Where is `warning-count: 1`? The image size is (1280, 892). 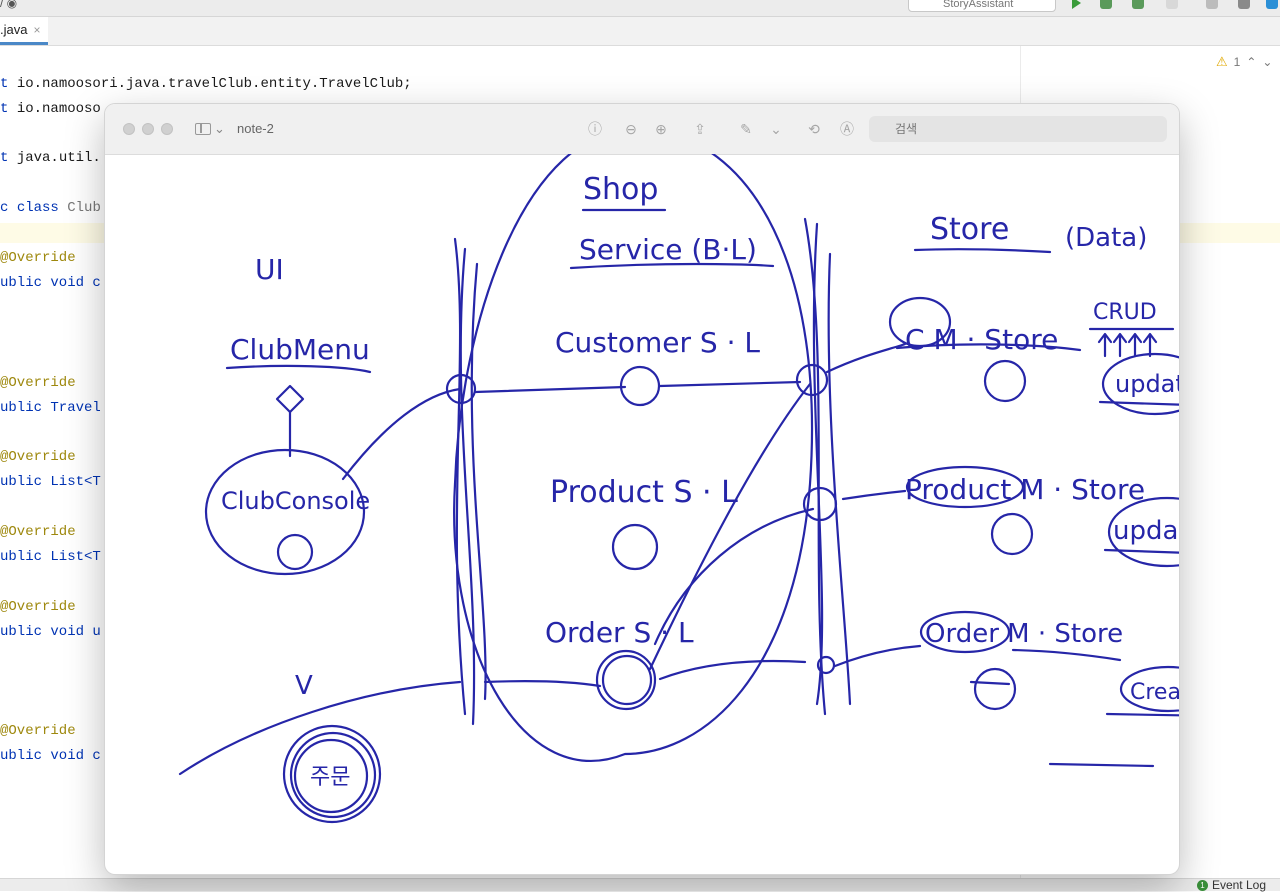 warning-count: 1 is located at coordinates (1237, 62).